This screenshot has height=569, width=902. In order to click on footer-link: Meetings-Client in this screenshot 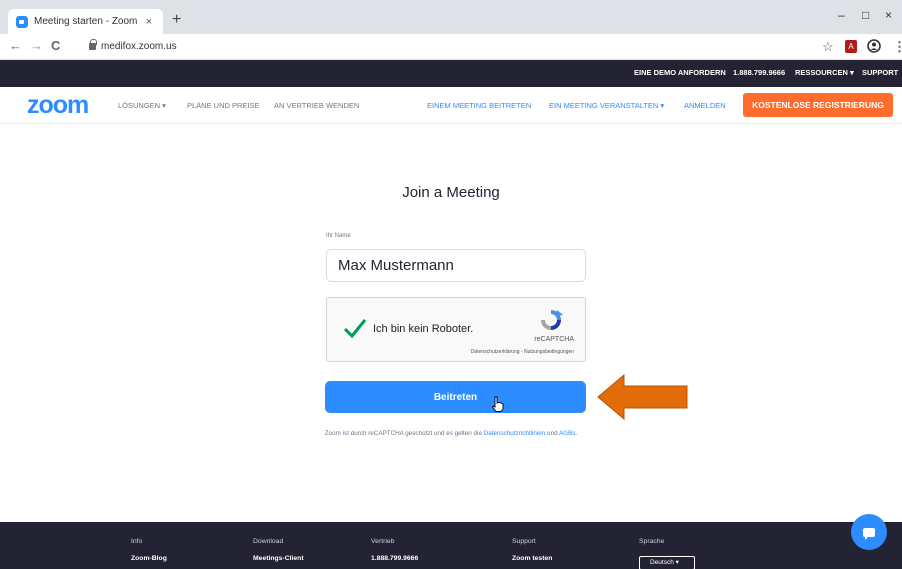, I will do `click(278, 558)`.